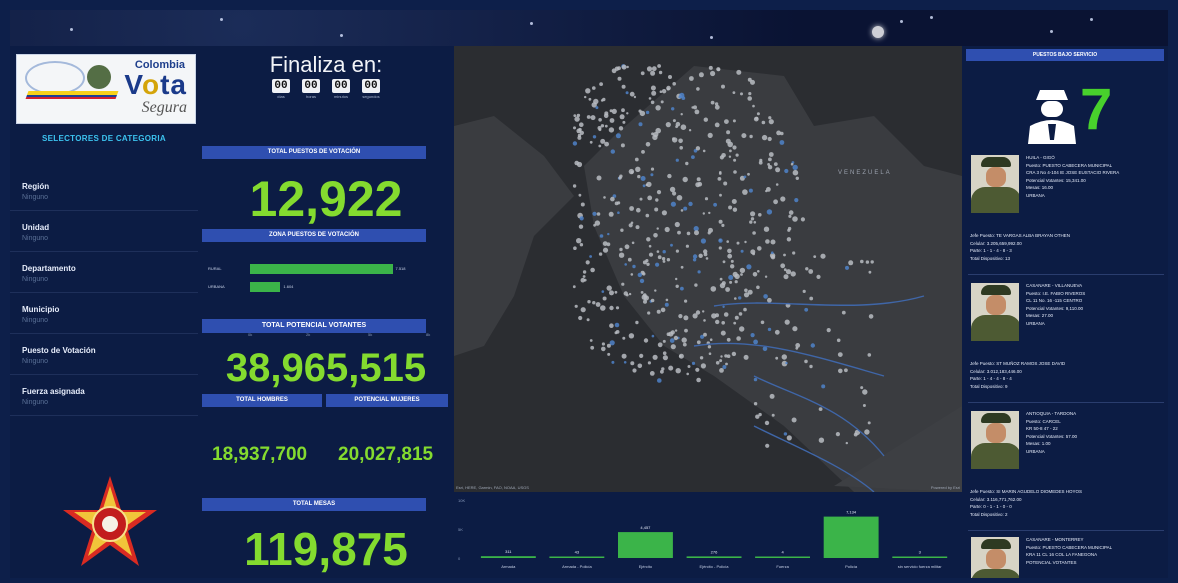  What do you see at coordinates (371, 86) in the screenshot?
I see `countdown-seconds: 00` at bounding box center [371, 86].